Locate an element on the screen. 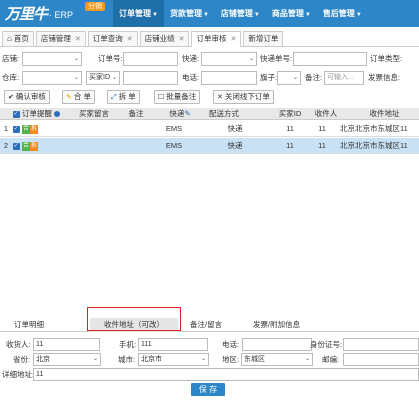  save-button: 保 存 is located at coordinates (208, 389).